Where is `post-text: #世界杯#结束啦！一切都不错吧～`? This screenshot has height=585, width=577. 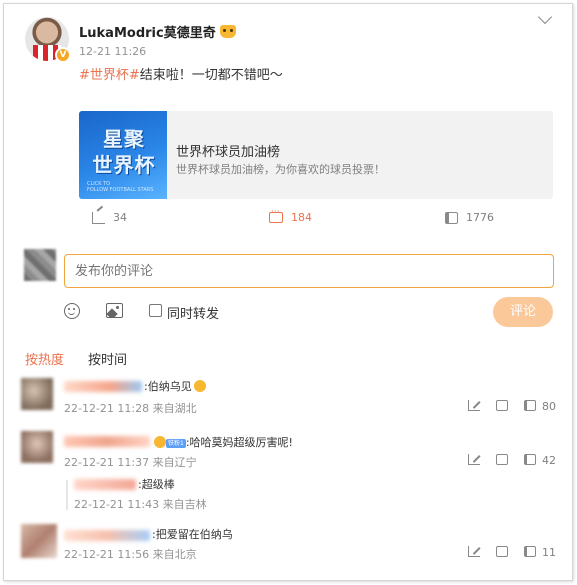 post-text: #世界杯#结束啦！一切都不错吧～ is located at coordinates (181, 73).